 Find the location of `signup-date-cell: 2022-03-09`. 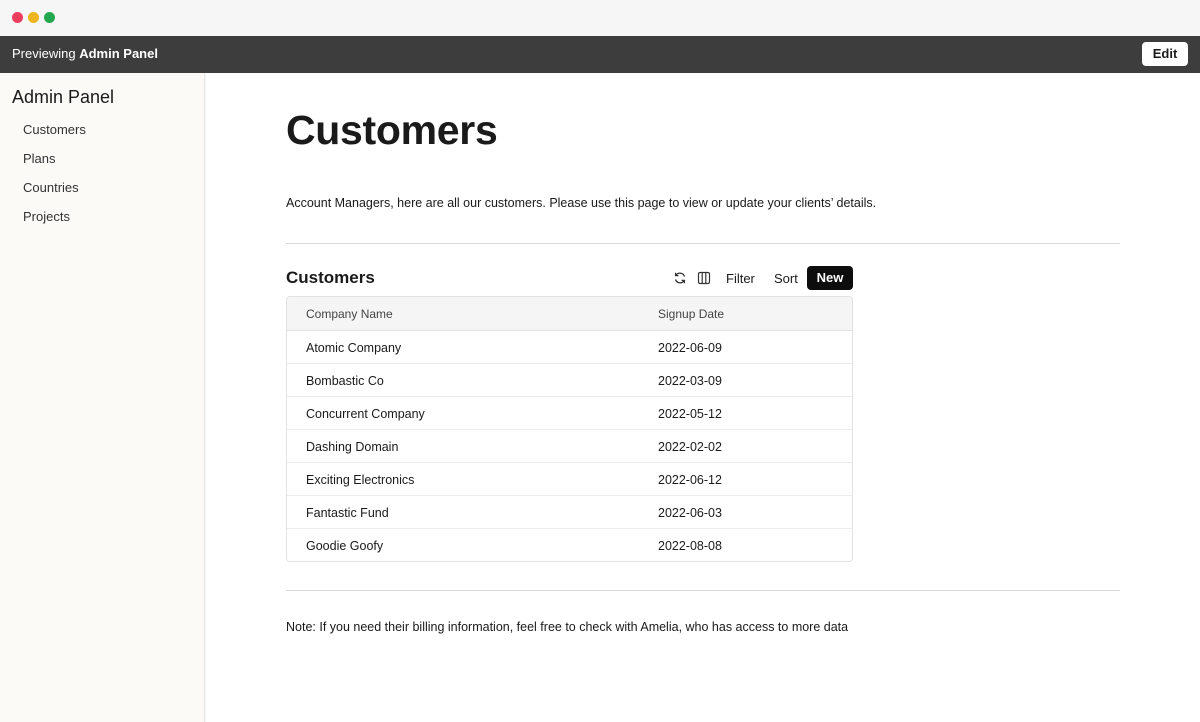

signup-date-cell: 2022-03-09 is located at coordinates (690, 381).